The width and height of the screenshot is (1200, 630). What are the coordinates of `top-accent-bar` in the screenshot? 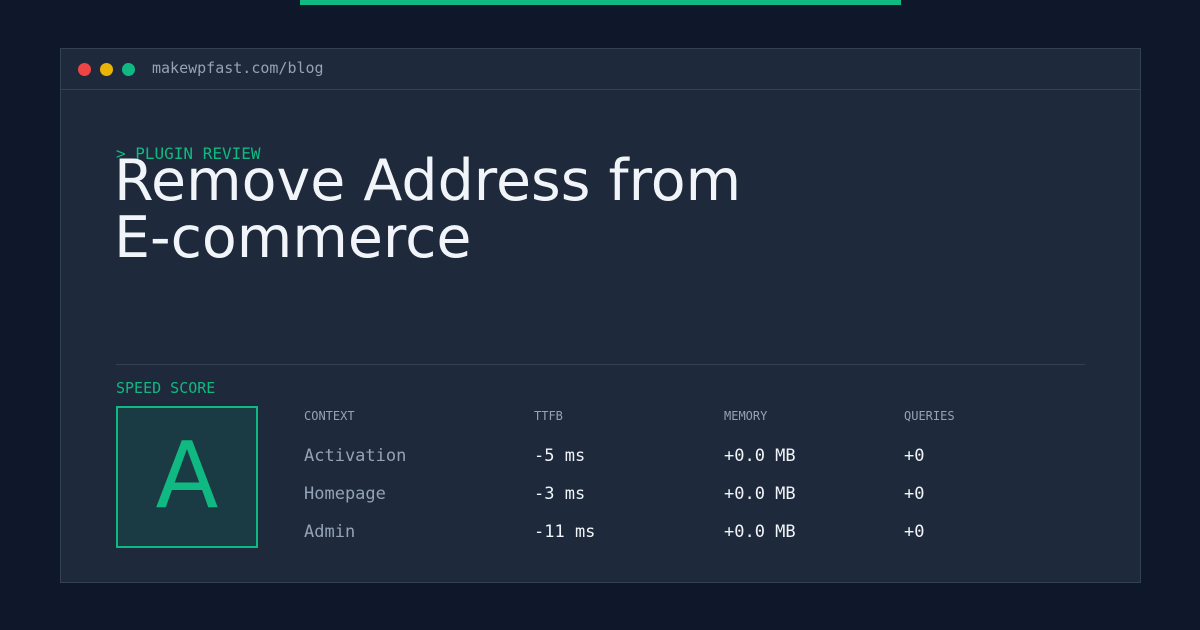 It's located at (600, 2).